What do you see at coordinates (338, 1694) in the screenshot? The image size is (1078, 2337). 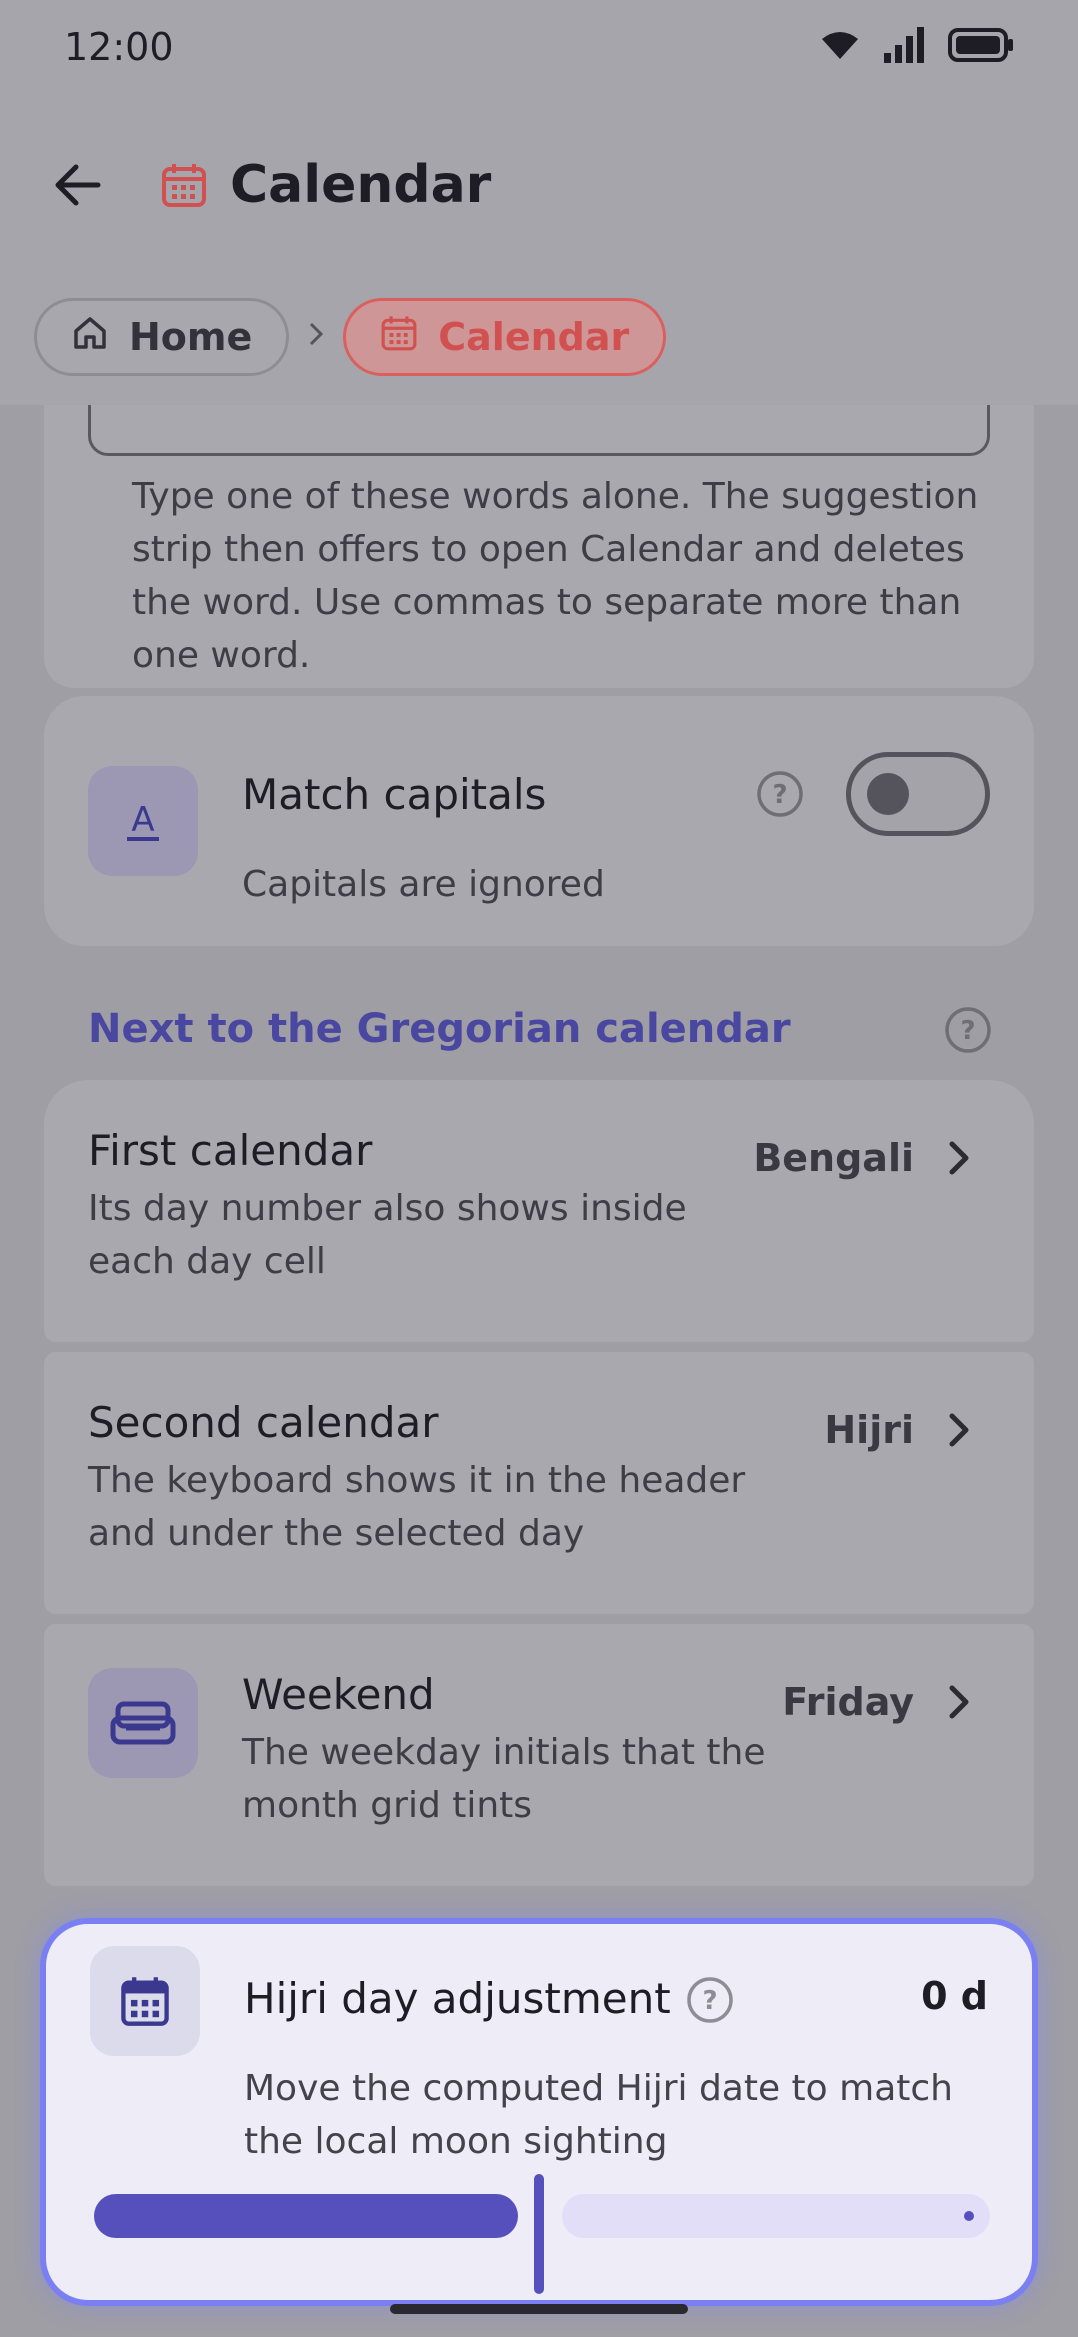 I see `weekend-title: Weekend` at bounding box center [338, 1694].